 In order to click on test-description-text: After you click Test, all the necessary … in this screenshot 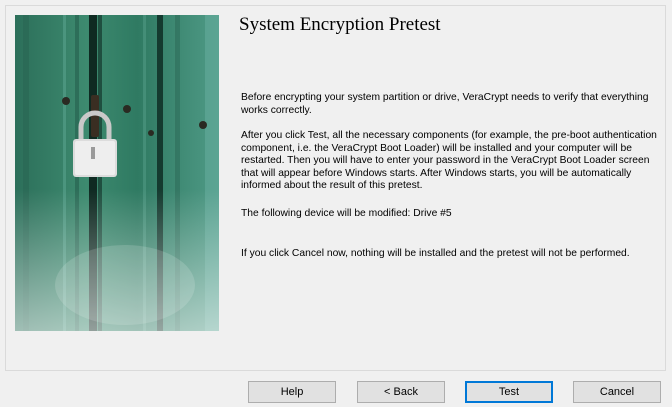, I will do `click(449, 161)`.